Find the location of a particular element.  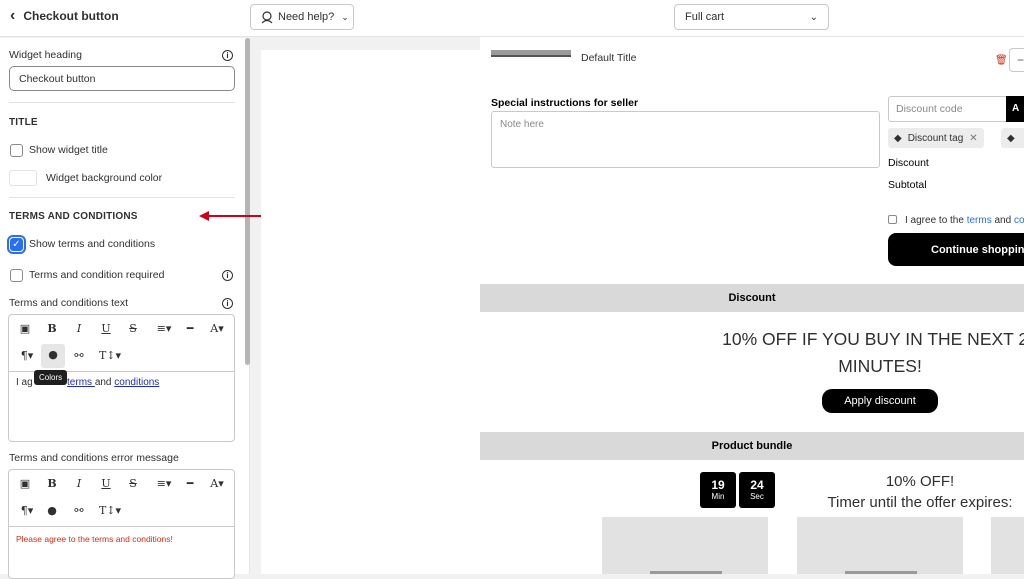

discount-apply-button: A is located at coordinates (1015, 109).